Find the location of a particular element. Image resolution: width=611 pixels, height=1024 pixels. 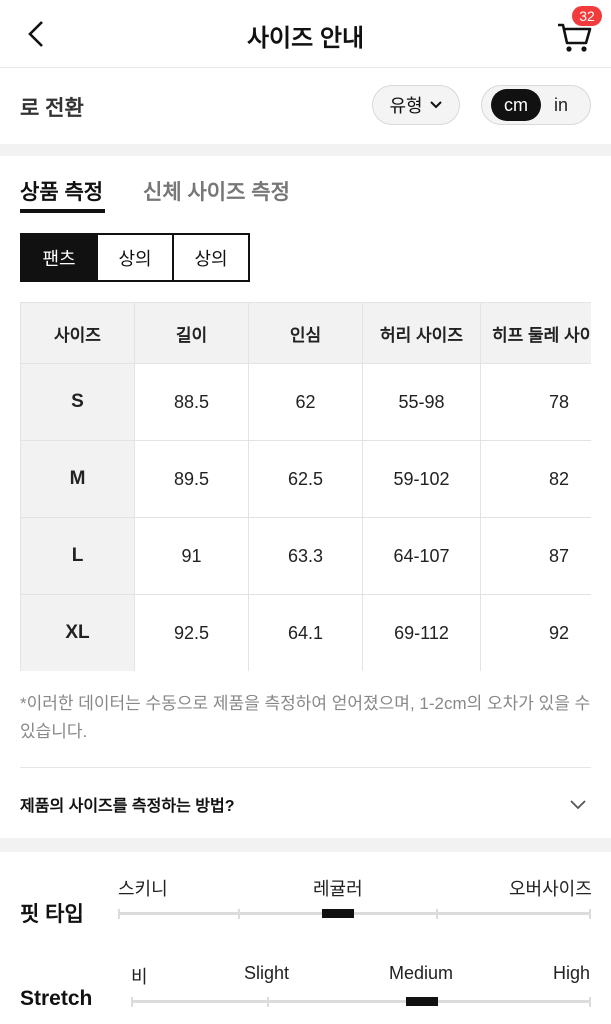

table-cell: 64-107 is located at coordinates (421, 556).